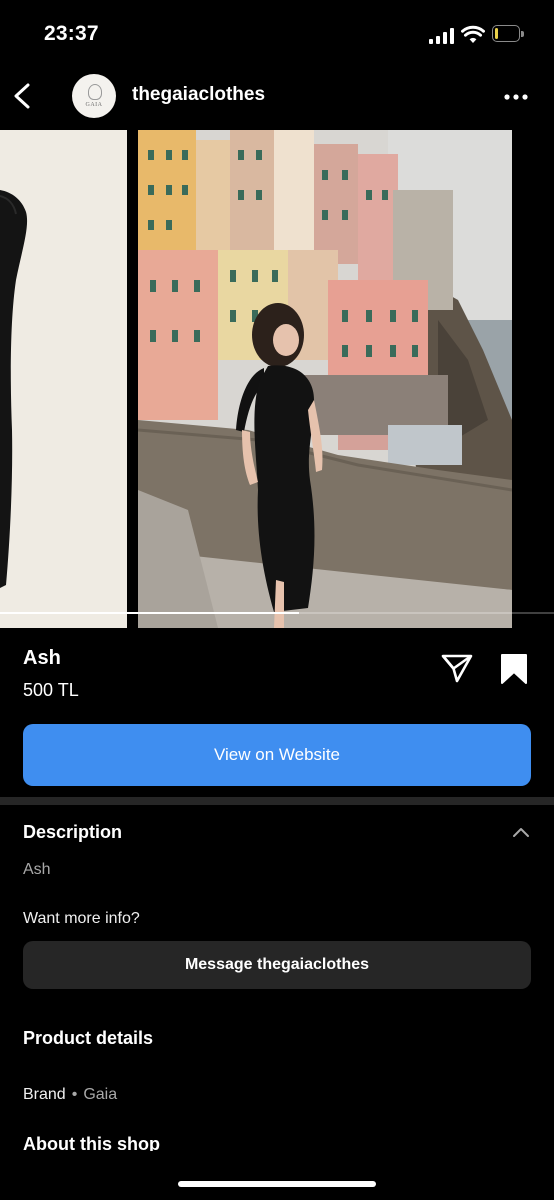  I want to click on section-divider, so click(277, 801).